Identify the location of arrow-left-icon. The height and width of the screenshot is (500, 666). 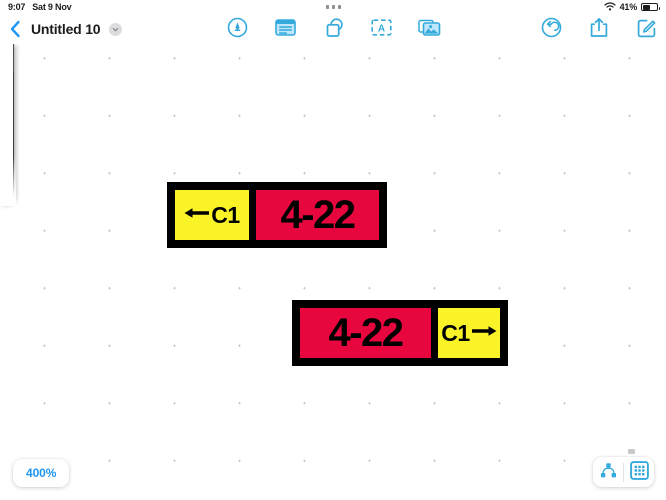
(197, 215).